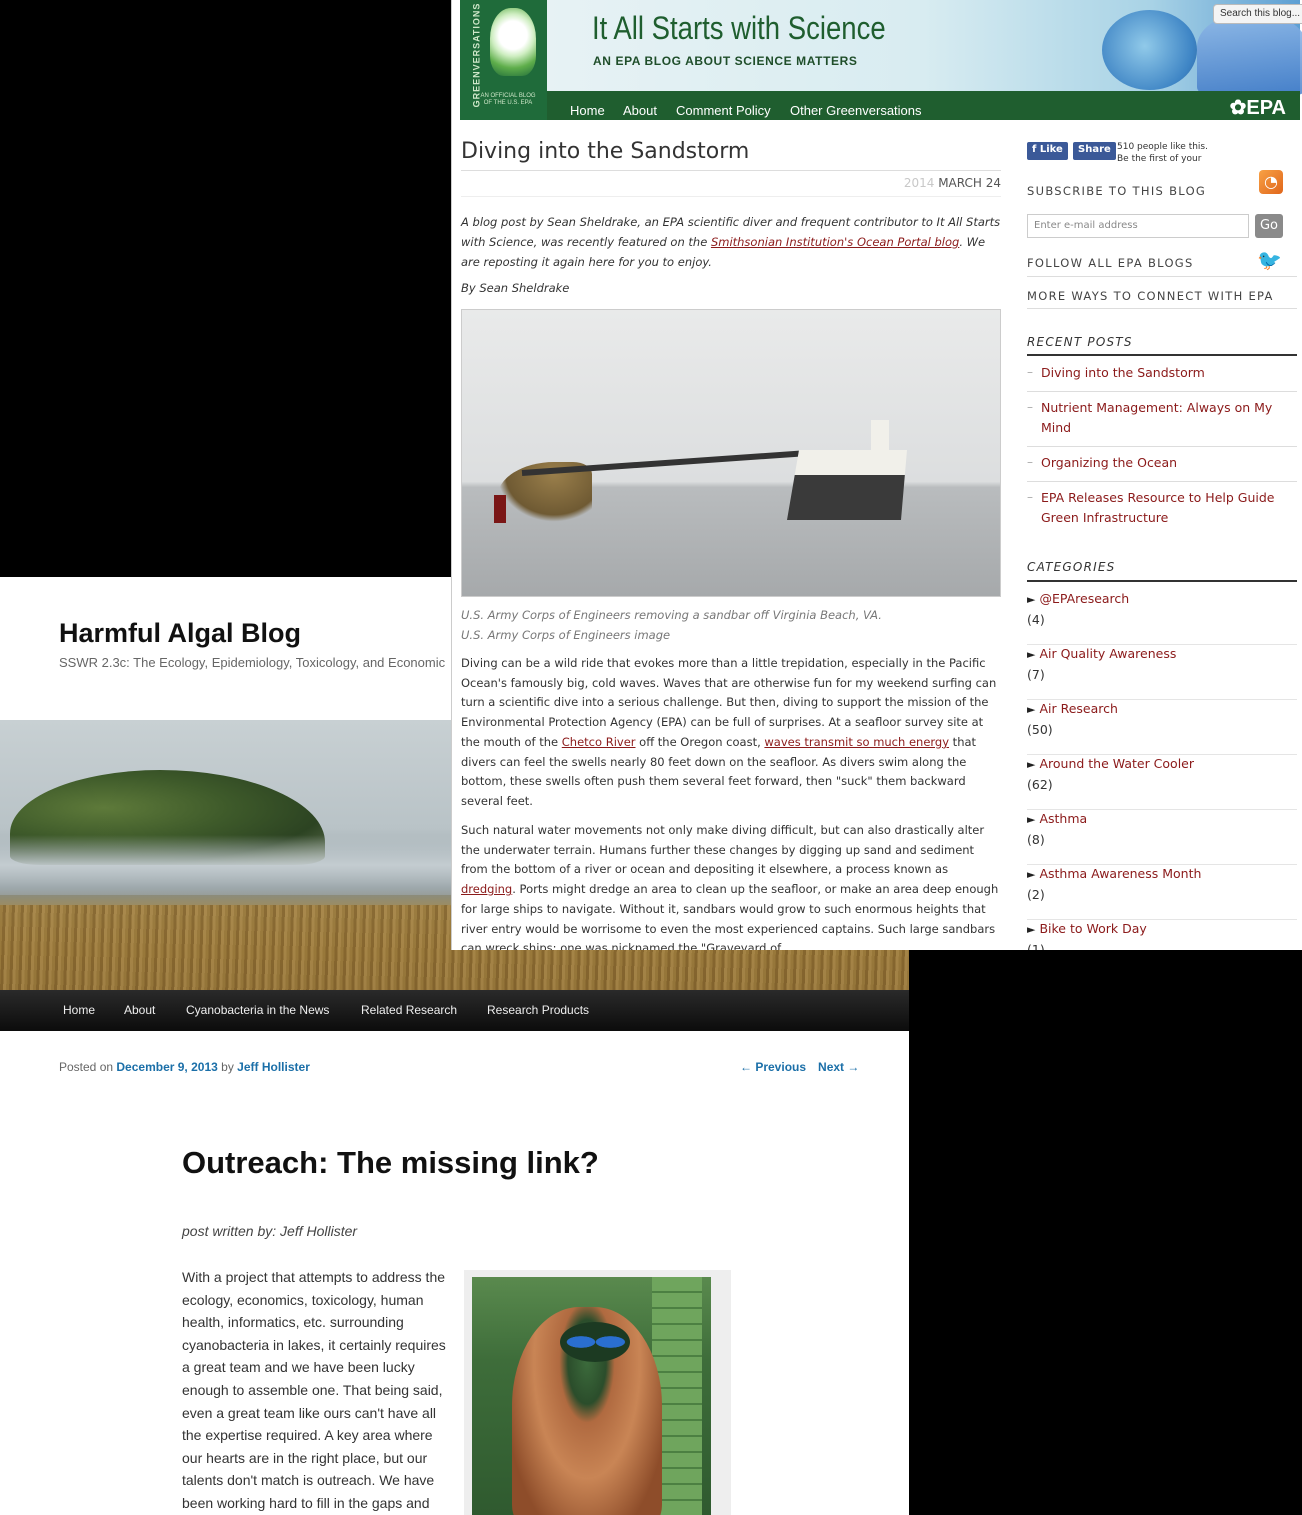 This screenshot has height=1515, width=1302. I want to click on recent-post-link: Diving into the Sandstorm, so click(1166, 373).